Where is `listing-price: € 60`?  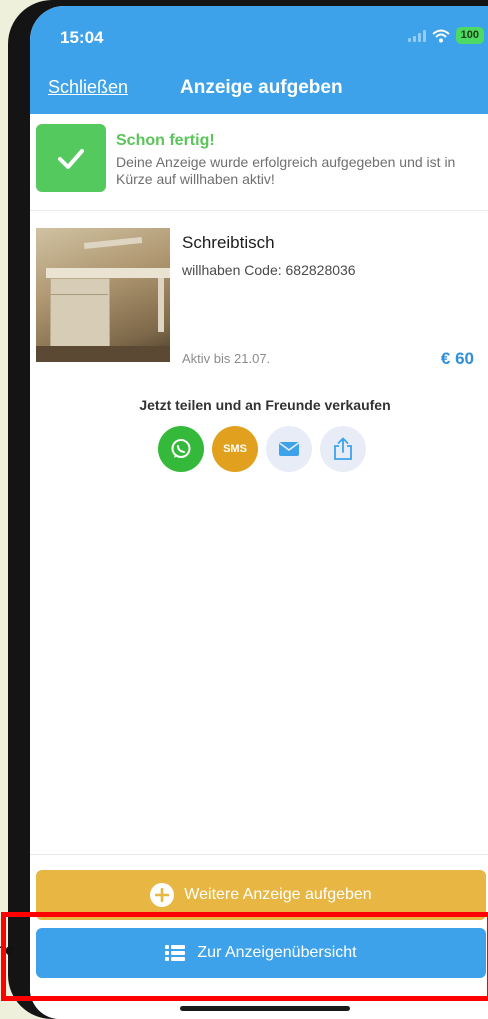
listing-price: € 60 is located at coordinates (457, 358).